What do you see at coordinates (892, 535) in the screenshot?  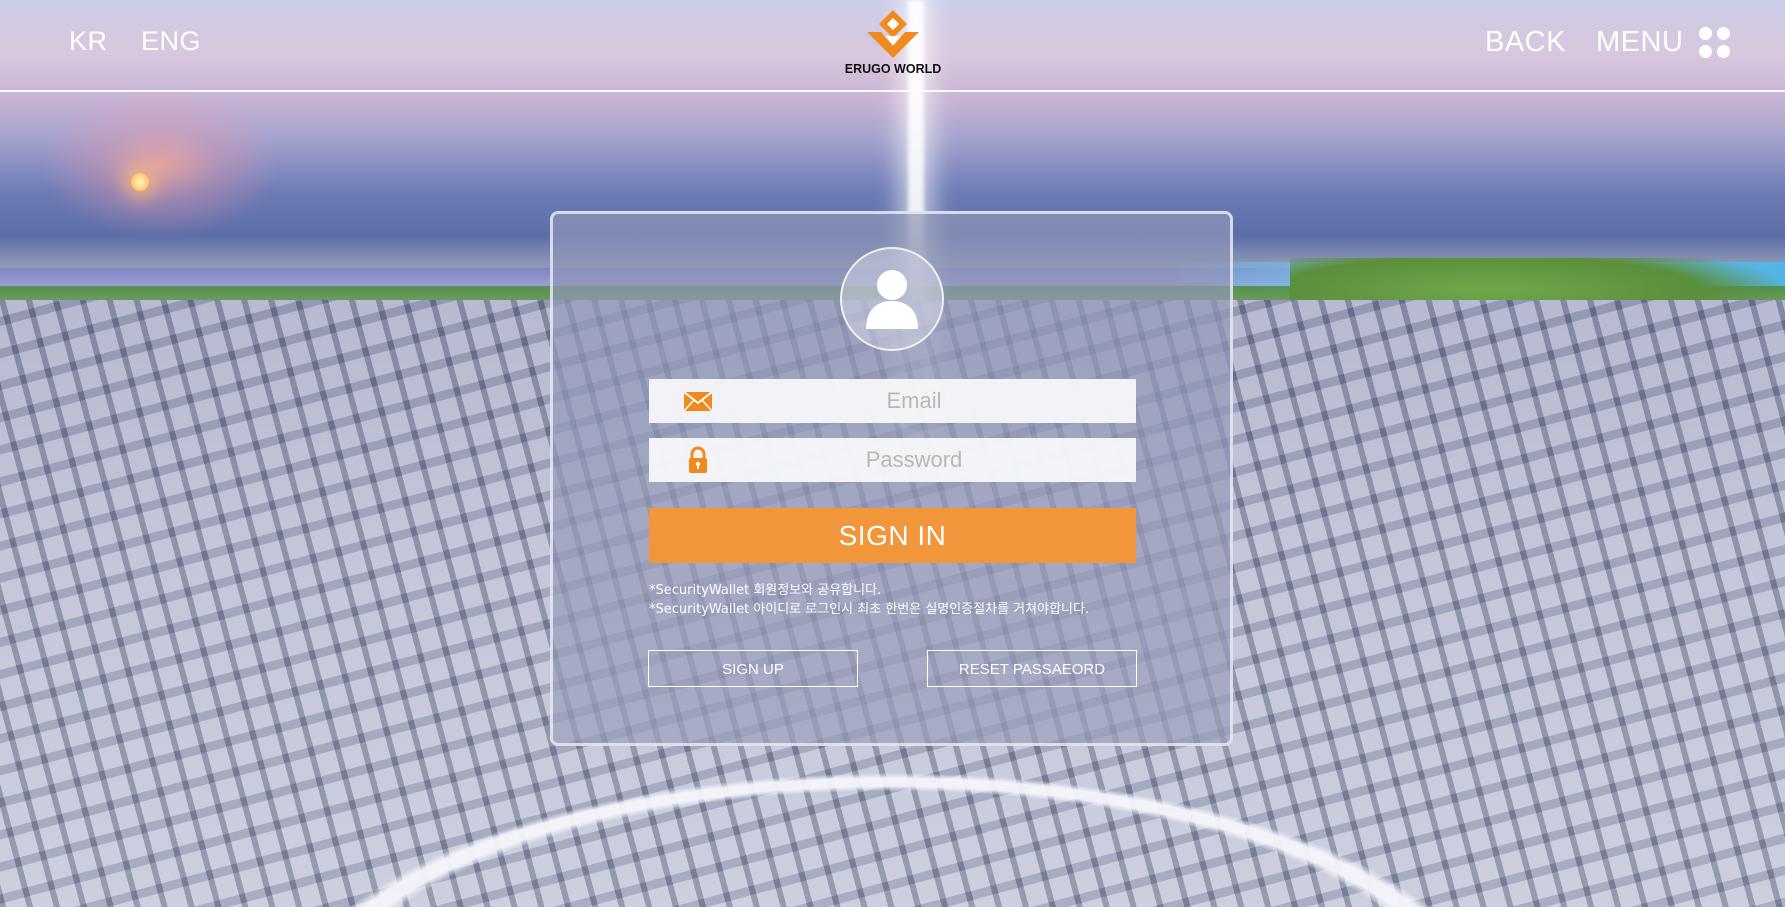 I see `sign-in-button: SIGN IN` at bounding box center [892, 535].